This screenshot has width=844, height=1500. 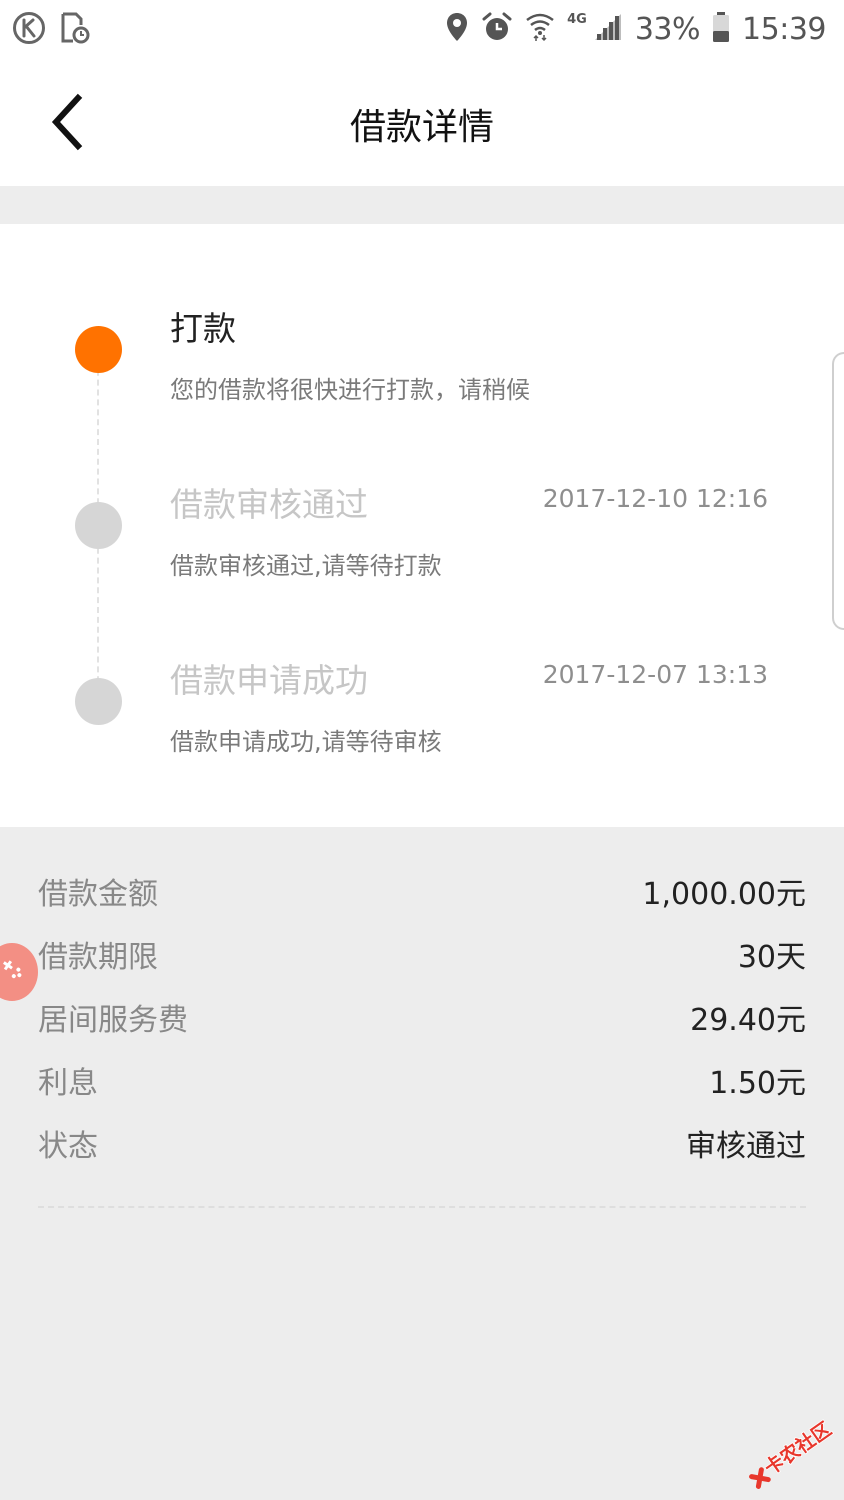 I want to click on detail-value: 审核通过, so click(x=746, y=1146).